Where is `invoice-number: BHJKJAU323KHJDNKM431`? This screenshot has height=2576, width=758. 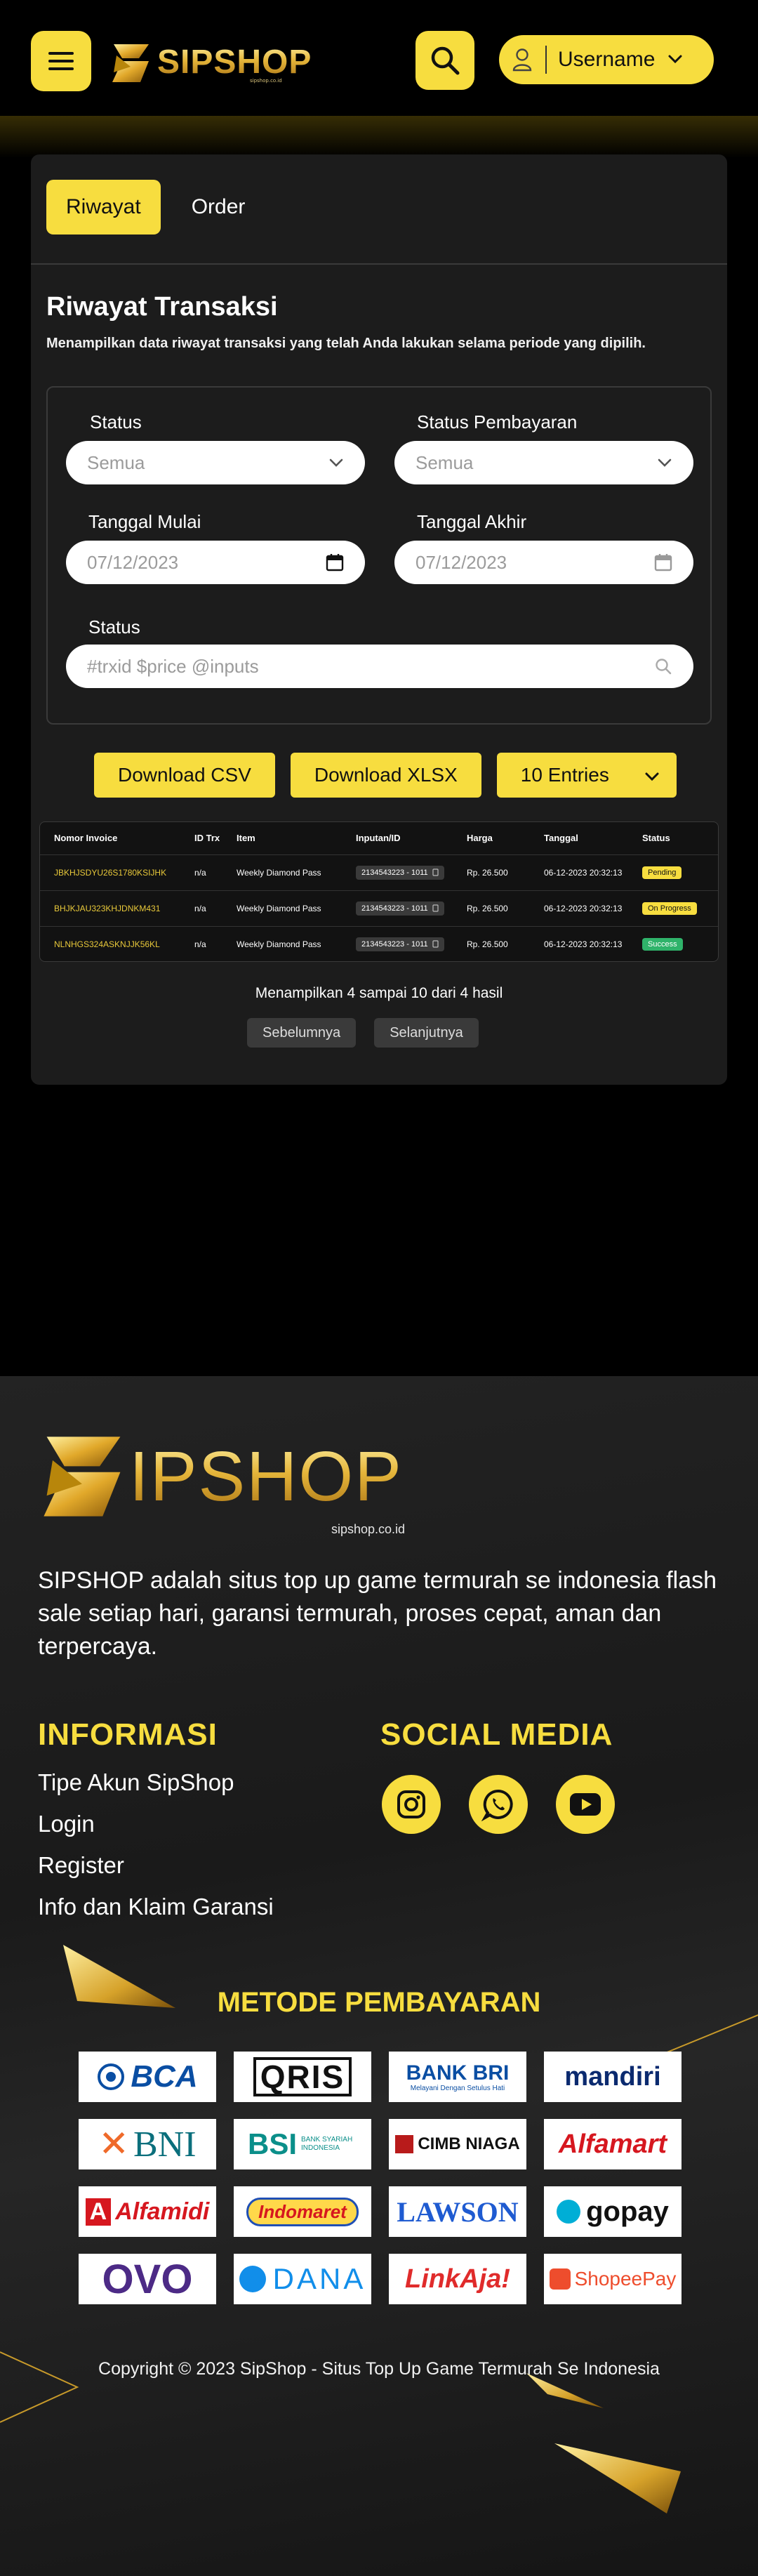 invoice-number: BHJKJAU323KHJDNKM431 is located at coordinates (110, 909).